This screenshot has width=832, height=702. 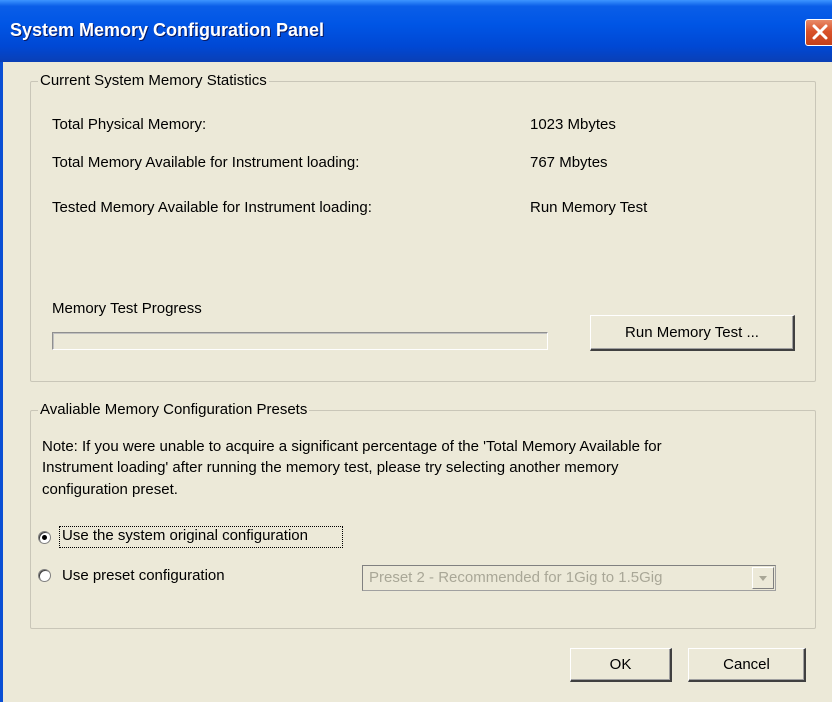 I want to click on preset-config-radio, so click(x=44, y=575).